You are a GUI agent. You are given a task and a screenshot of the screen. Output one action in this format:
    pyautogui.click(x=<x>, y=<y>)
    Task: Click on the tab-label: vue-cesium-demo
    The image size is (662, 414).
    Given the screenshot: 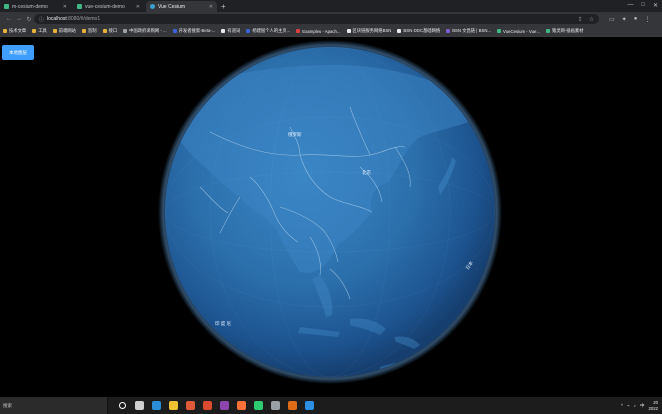 What is the action you would take?
    pyautogui.click(x=105, y=6)
    